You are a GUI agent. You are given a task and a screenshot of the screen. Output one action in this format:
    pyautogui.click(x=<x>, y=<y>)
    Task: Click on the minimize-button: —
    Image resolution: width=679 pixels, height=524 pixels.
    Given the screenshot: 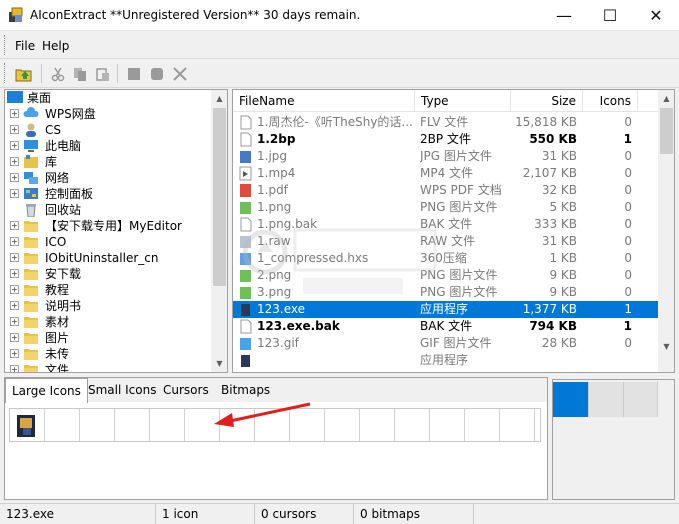 What is the action you would take?
    pyautogui.click(x=564, y=15)
    